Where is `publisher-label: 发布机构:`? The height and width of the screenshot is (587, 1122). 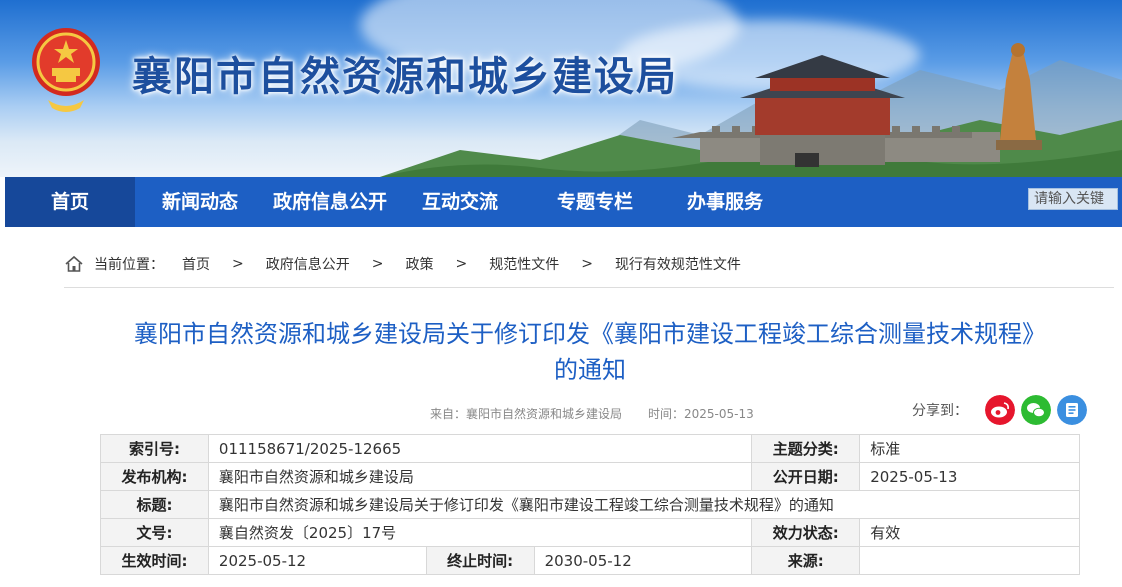 publisher-label: 发布机构: is located at coordinates (154, 476).